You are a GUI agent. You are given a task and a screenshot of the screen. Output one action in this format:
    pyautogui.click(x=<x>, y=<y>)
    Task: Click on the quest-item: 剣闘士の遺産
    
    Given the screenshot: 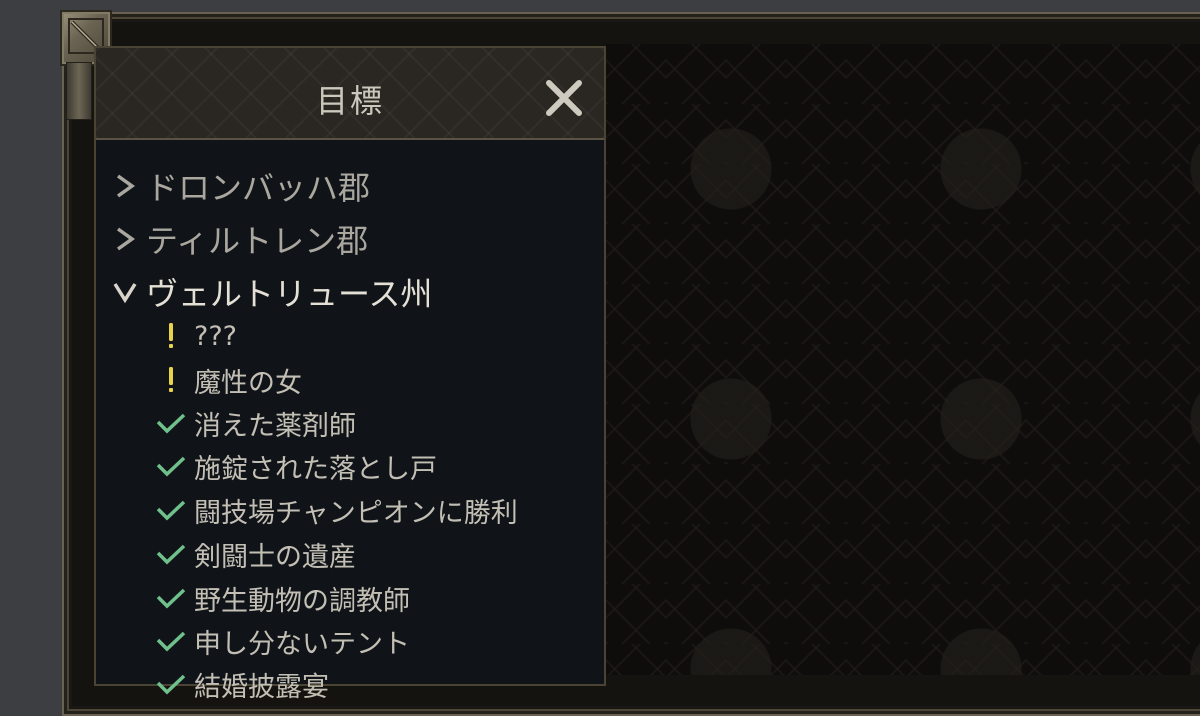 What is the action you would take?
    pyautogui.click(x=226, y=554)
    